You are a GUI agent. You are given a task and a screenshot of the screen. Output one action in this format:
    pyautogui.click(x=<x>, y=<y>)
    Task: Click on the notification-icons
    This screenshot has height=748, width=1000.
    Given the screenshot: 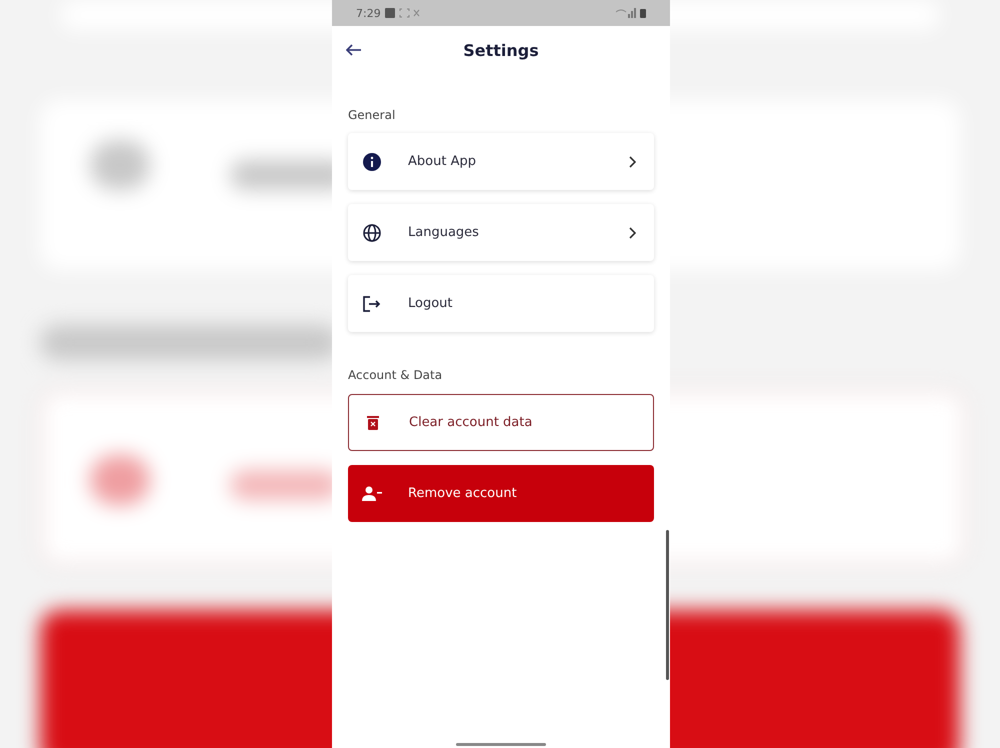 What is the action you would take?
    pyautogui.click(x=402, y=13)
    